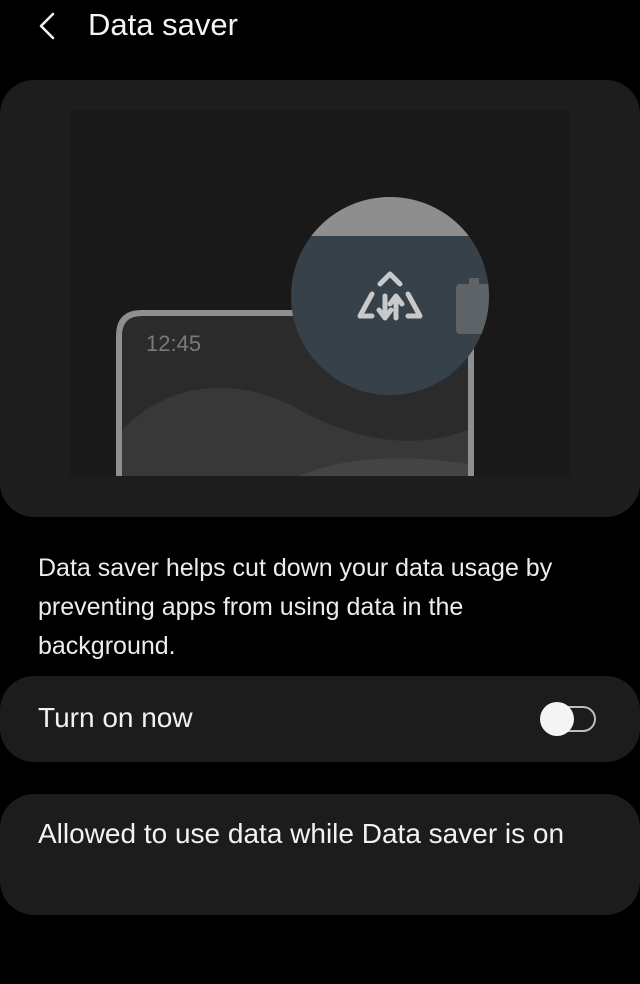 Image resolution: width=640 pixels, height=984 pixels. I want to click on turn-on-now-switch, so click(569, 719).